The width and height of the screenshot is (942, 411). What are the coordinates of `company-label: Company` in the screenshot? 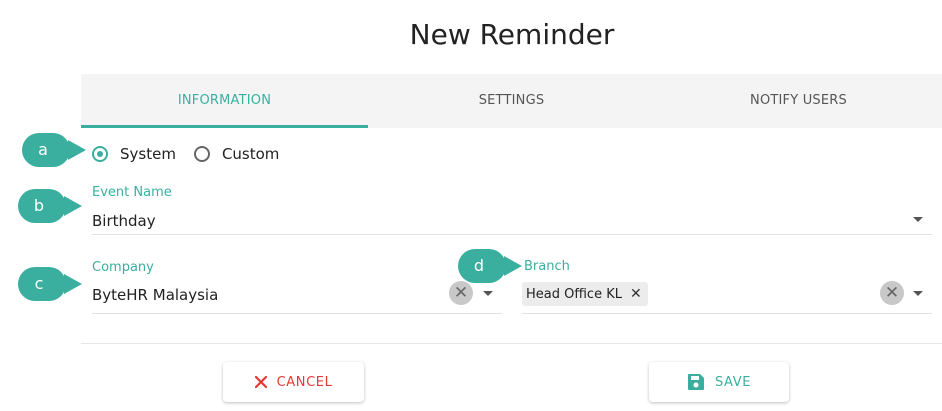 It's located at (123, 267).